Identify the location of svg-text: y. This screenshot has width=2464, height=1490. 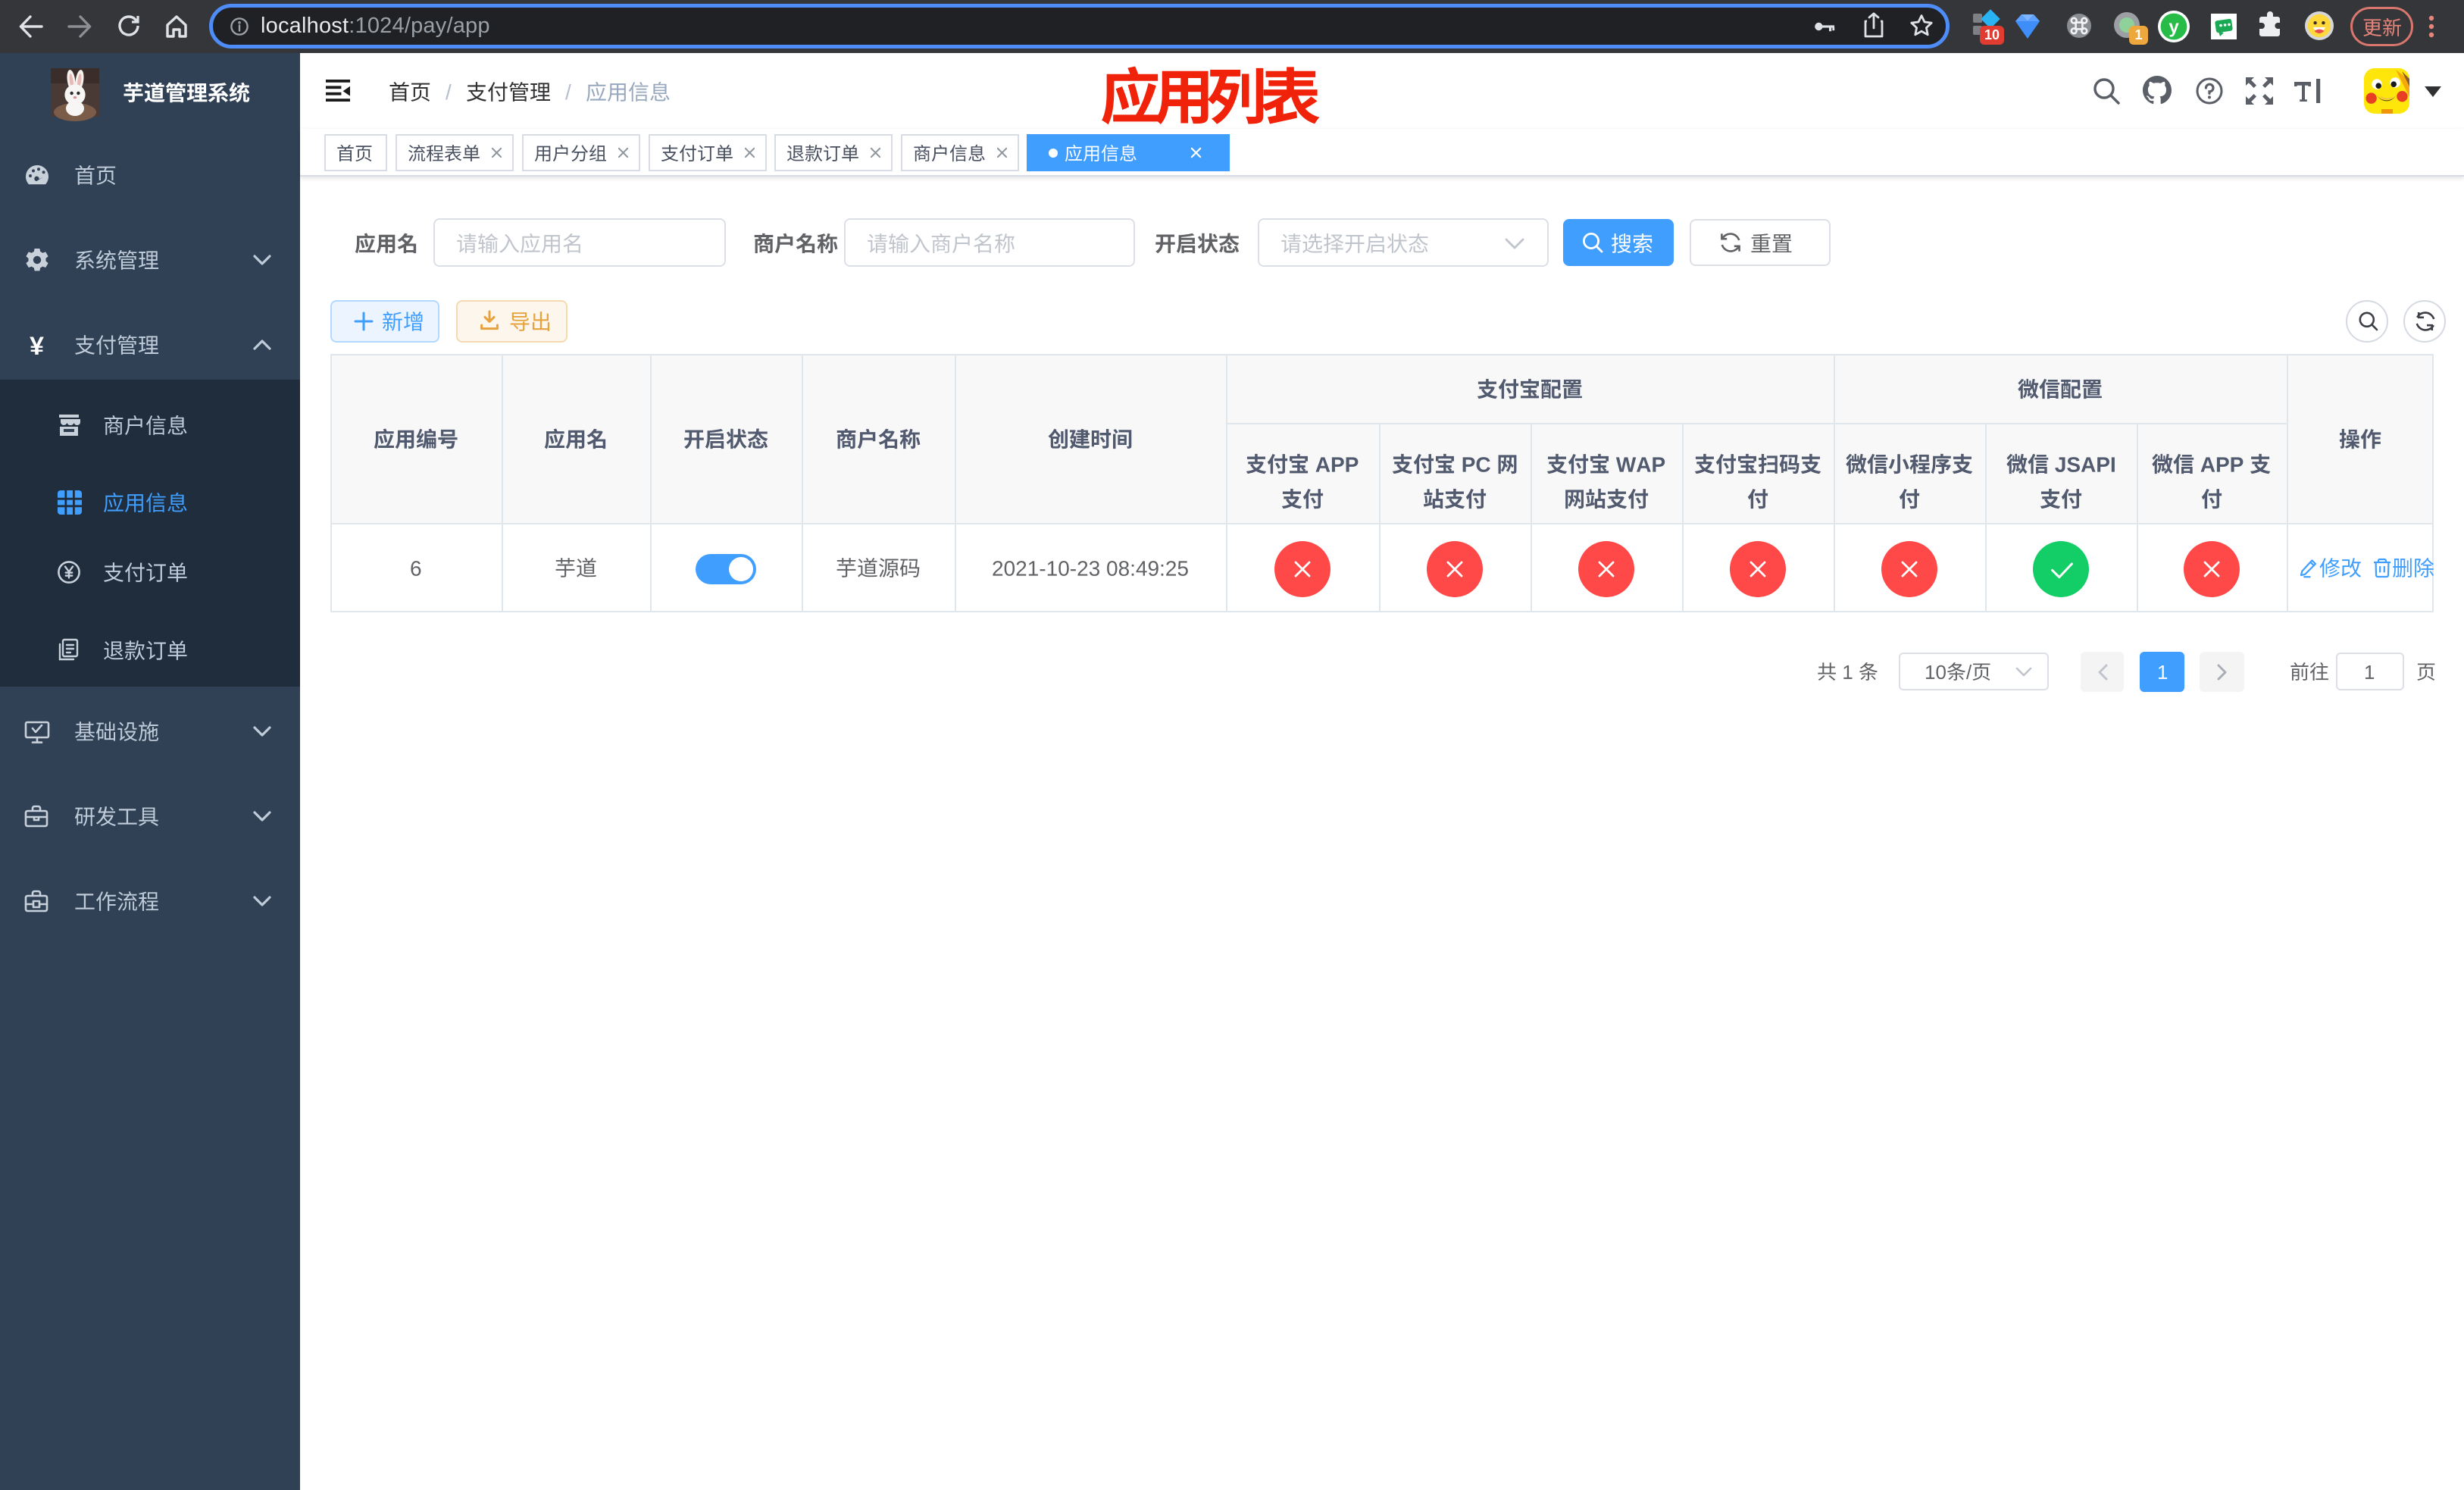
(2174, 28).